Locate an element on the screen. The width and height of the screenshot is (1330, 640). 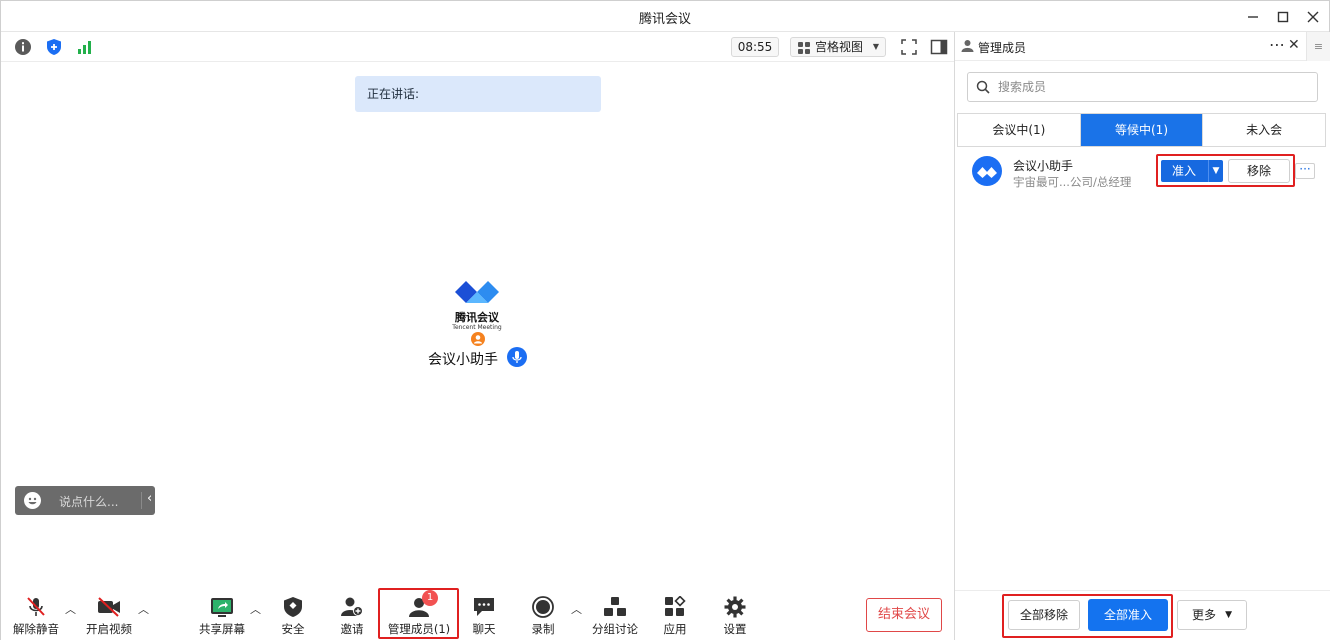
settings-button: 设置 is located at coordinates (735, 616).